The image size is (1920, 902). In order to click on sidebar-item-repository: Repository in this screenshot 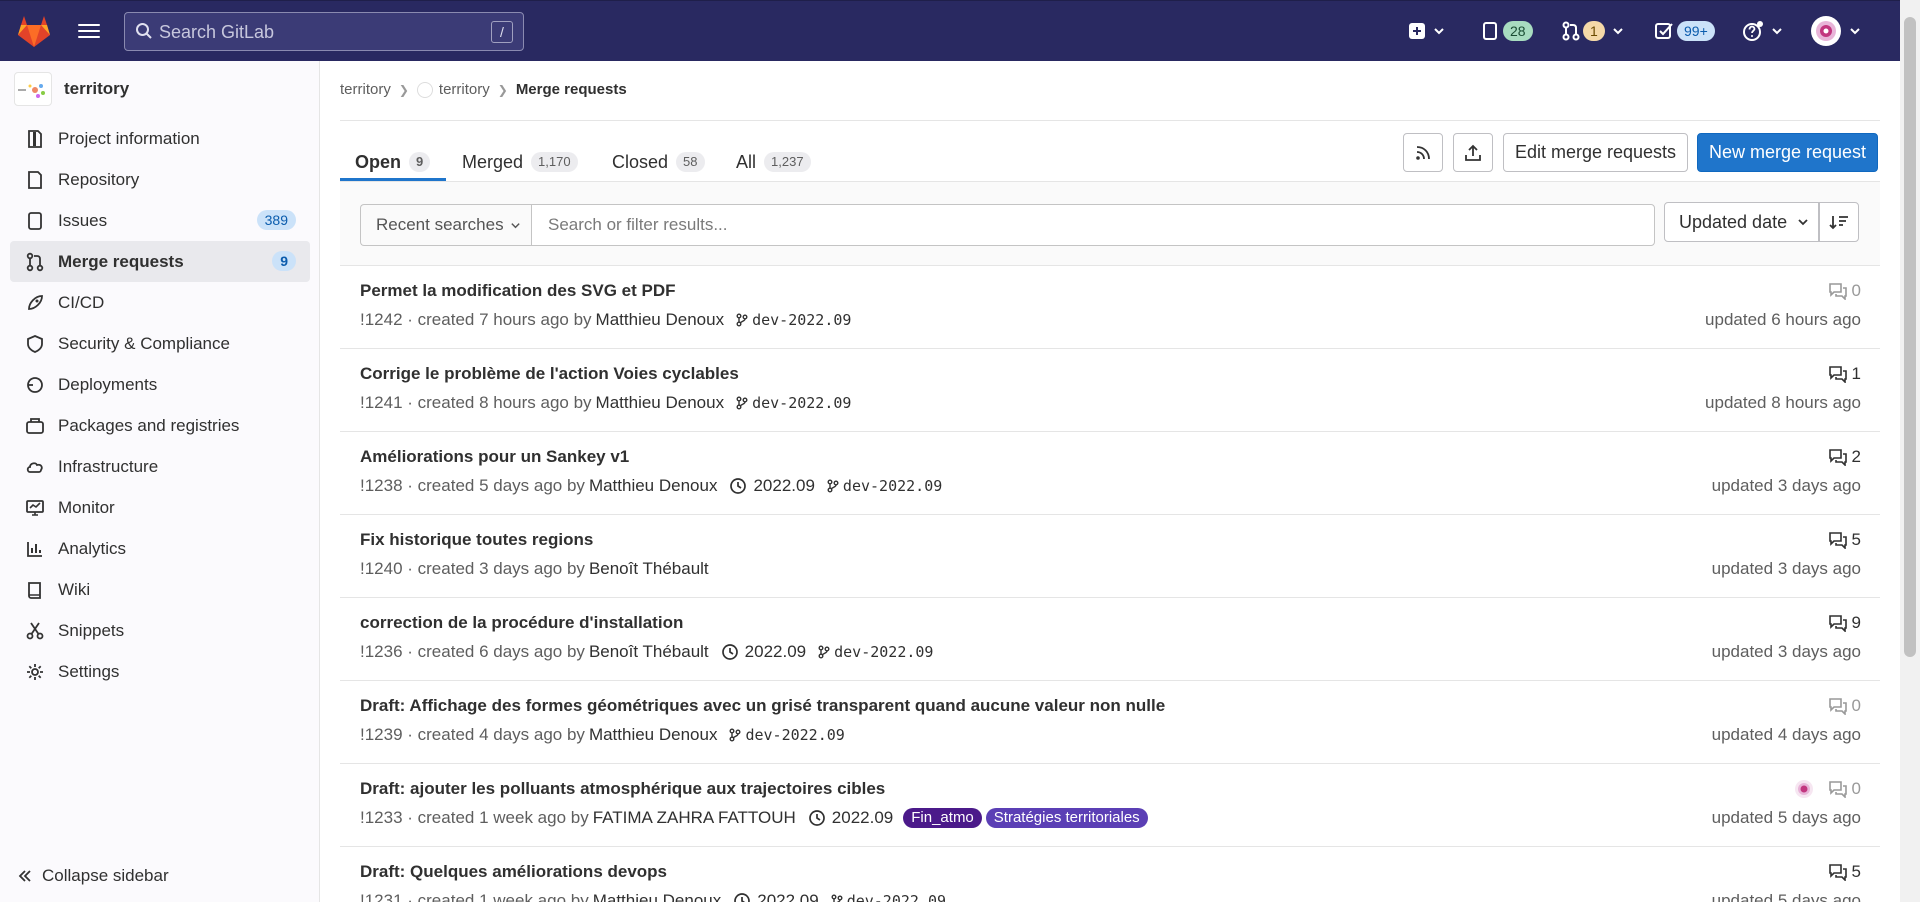, I will do `click(160, 179)`.